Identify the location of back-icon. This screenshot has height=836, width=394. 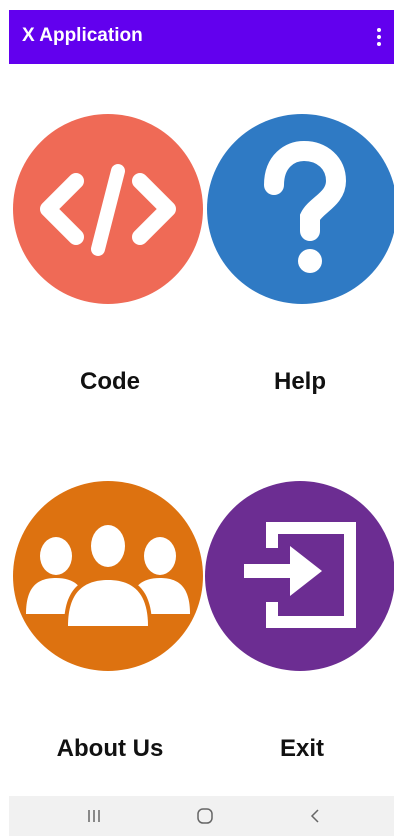
(315, 816).